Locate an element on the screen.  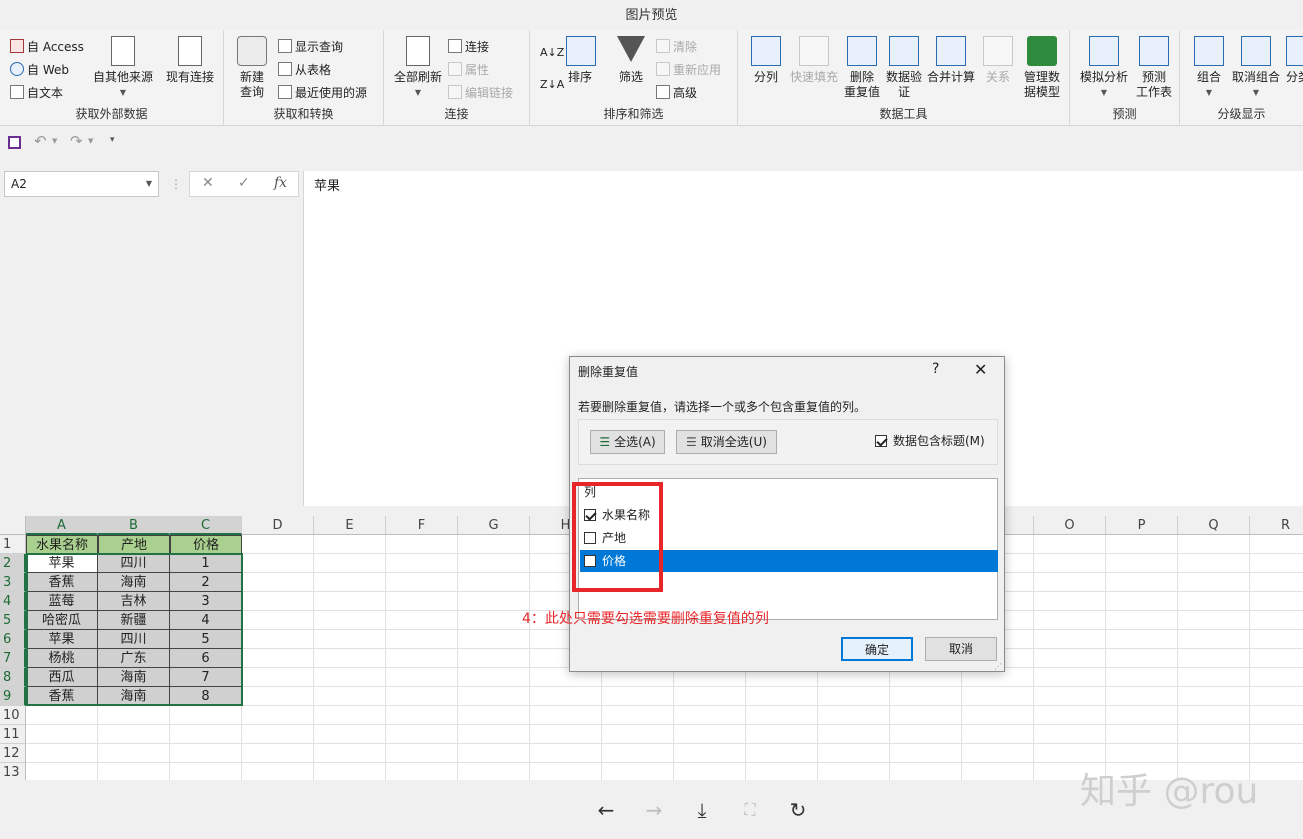
existing-connections-button: 现有连接 is located at coordinates (190, 60).